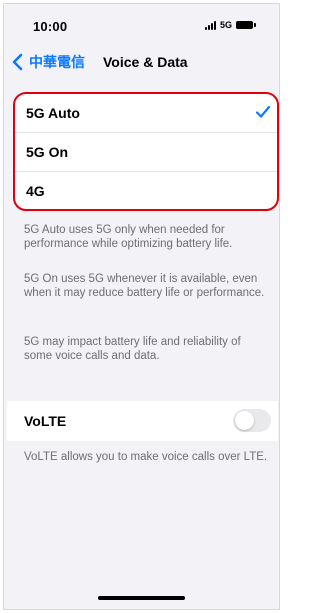  What do you see at coordinates (47, 152) in the screenshot?
I see `option-label: 5G On` at bounding box center [47, 152].